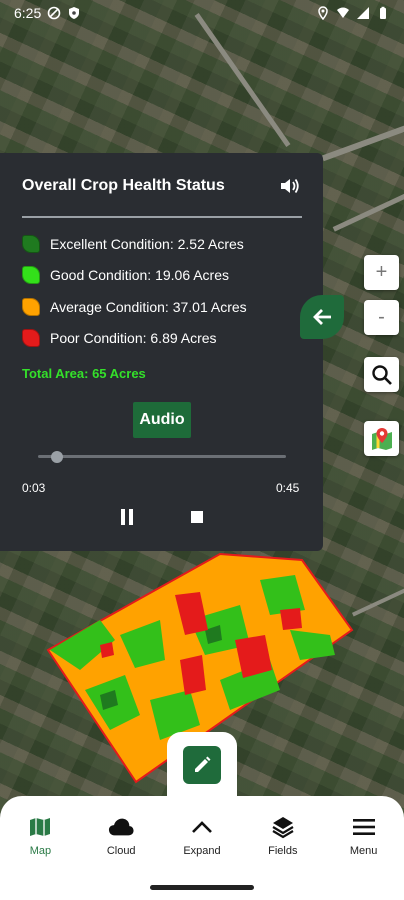 The image size is (404, 900). What do you see at coordinates (162, 420) in the screenshot?
I see `audio-button: Audio` at bounding box center [162, 420].